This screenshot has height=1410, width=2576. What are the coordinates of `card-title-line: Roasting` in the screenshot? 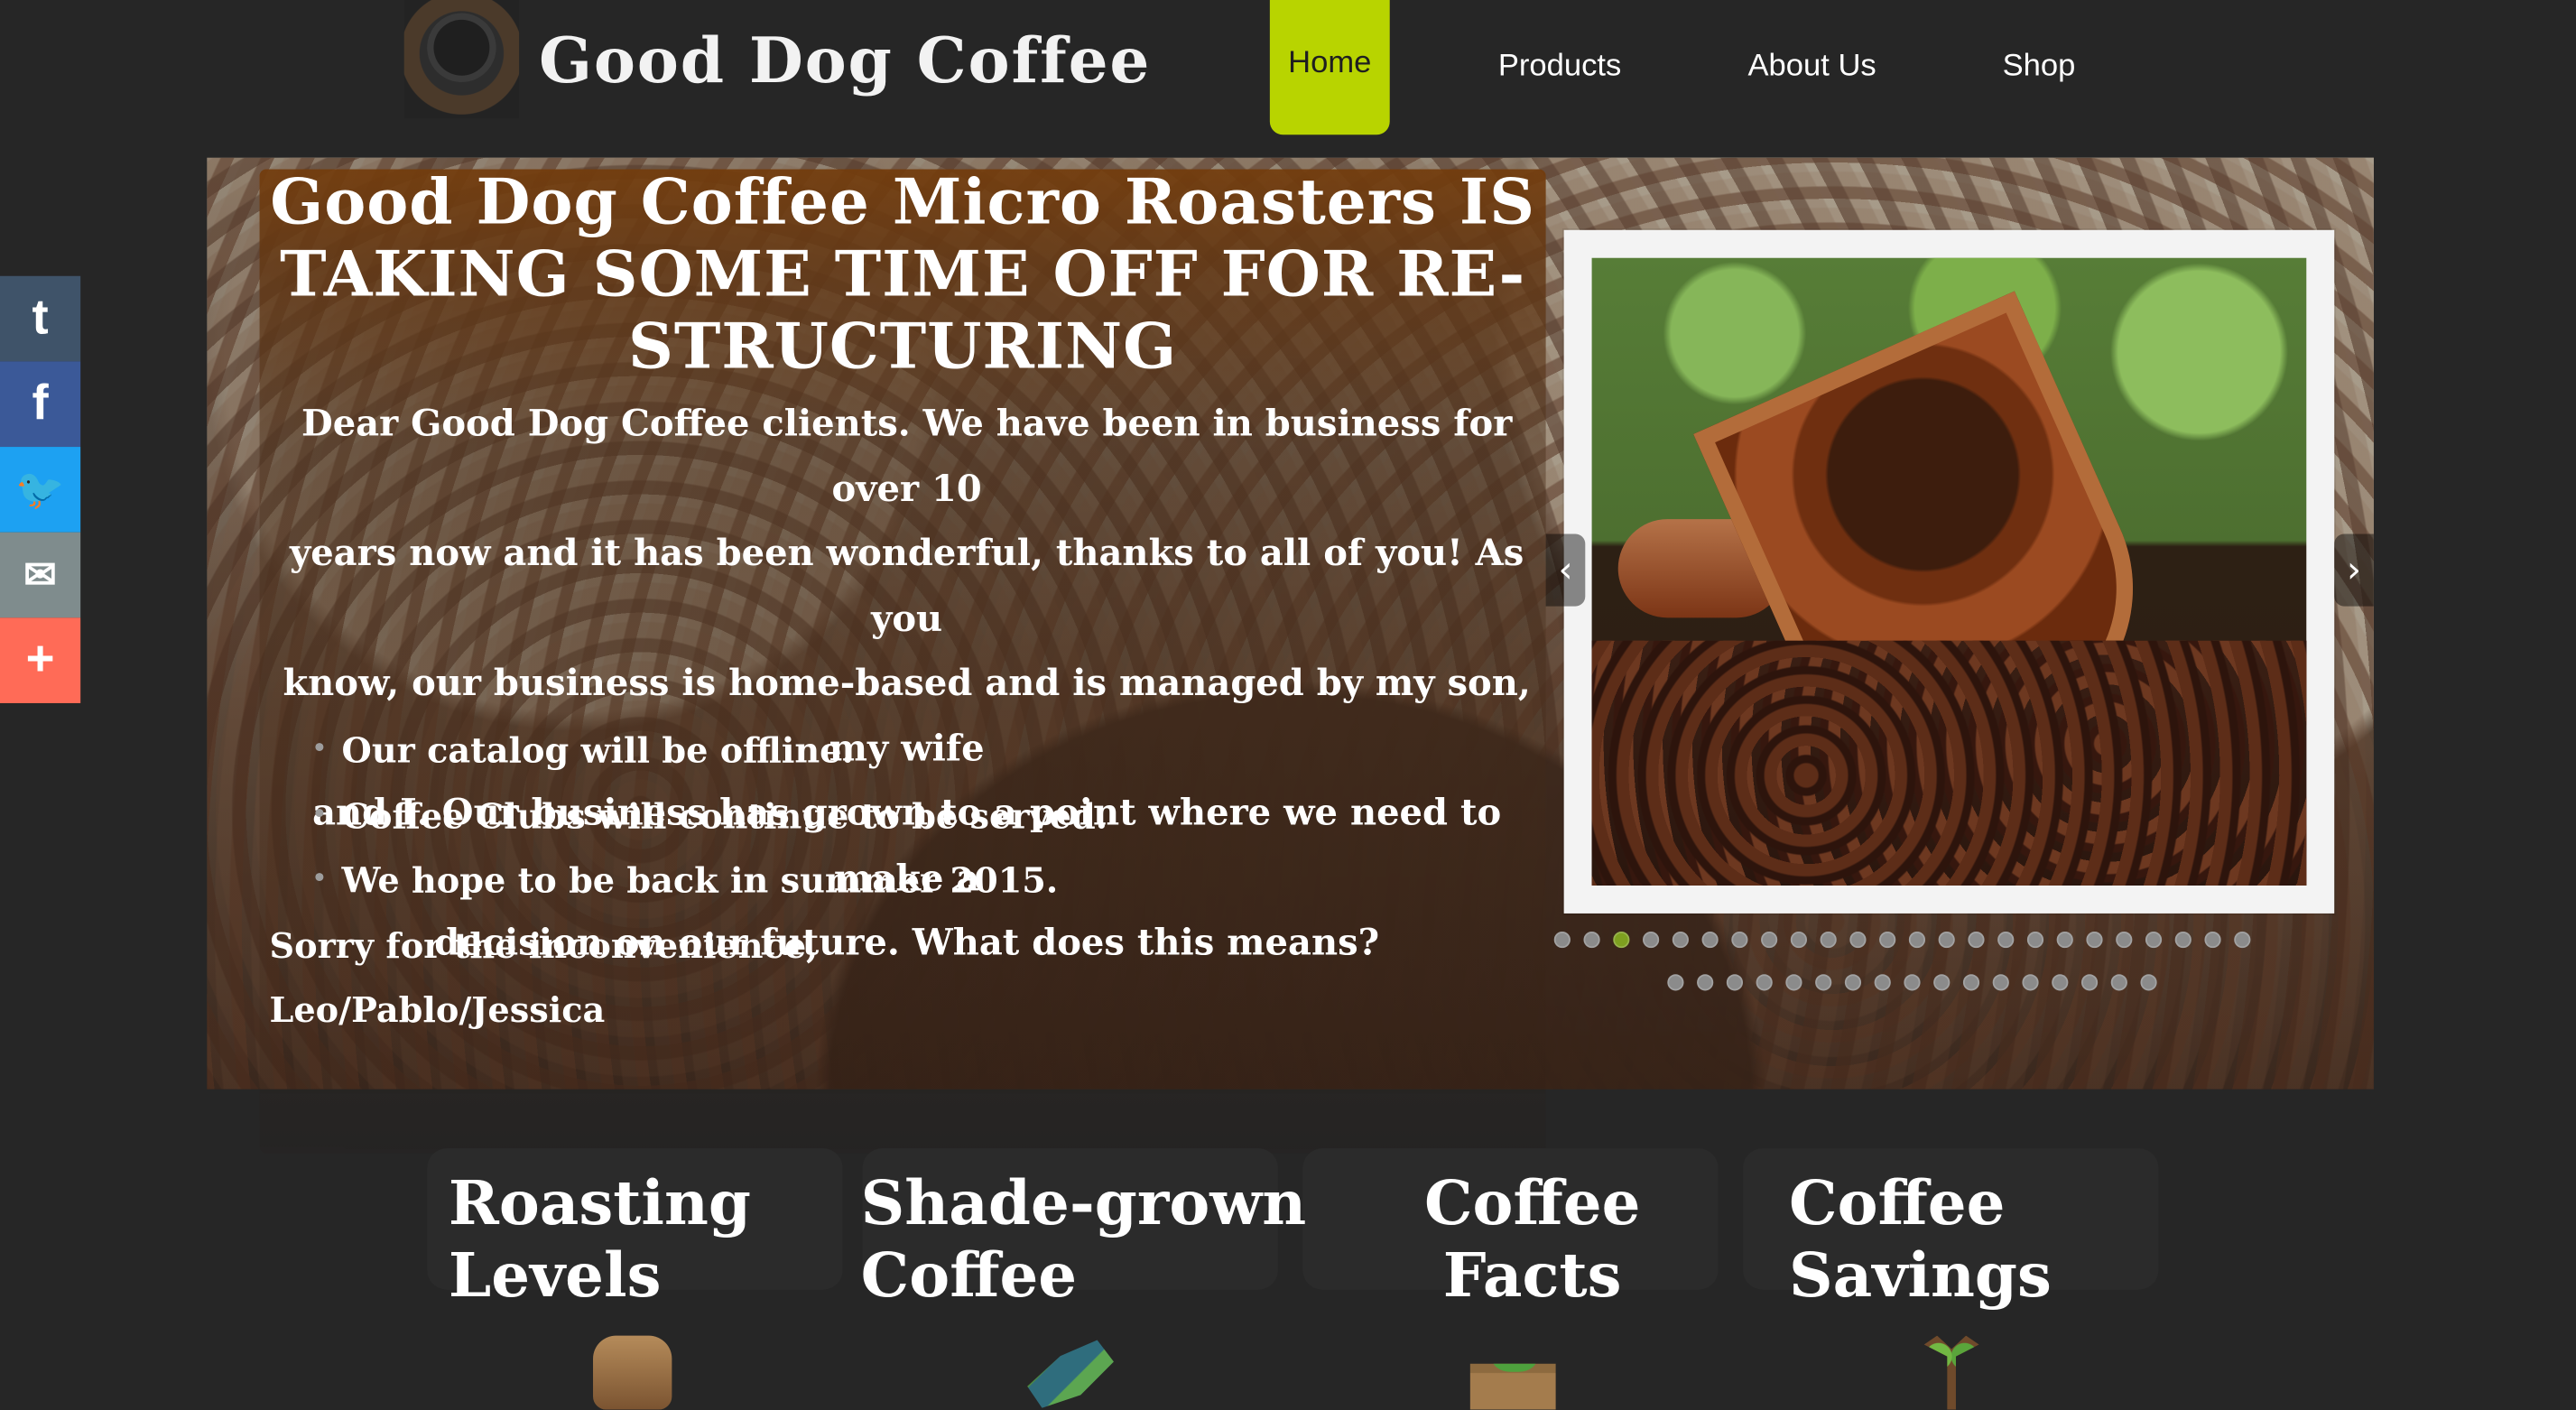 It's located at (600, 1202).